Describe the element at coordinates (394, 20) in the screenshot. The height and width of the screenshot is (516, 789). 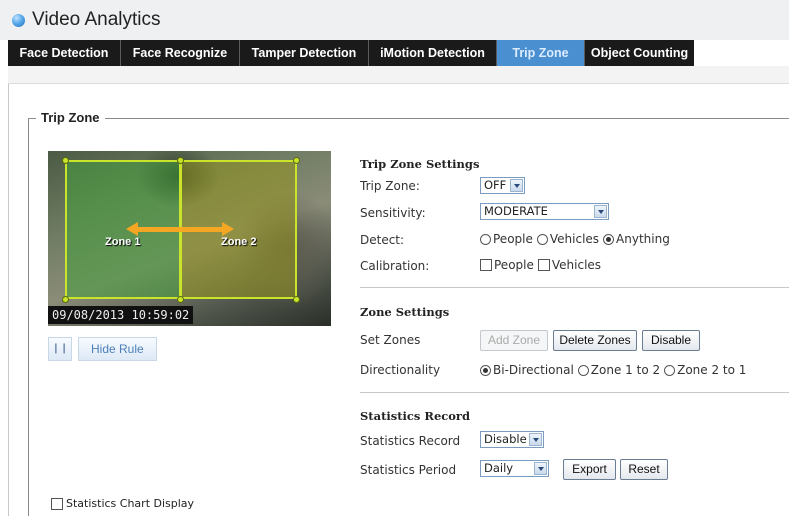
I see `app-header: Video Analytics` at that location.